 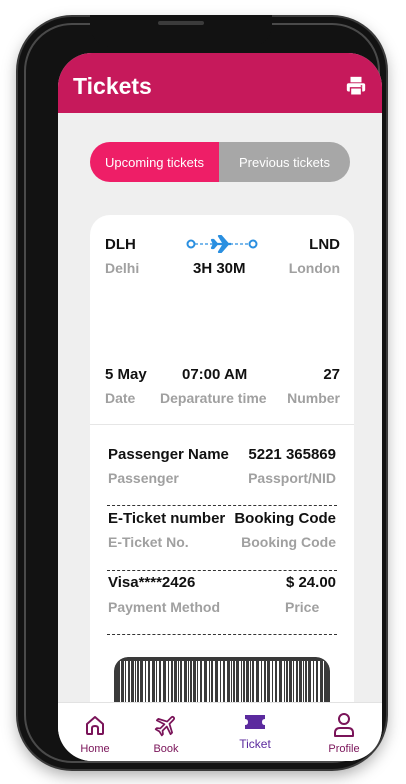 What do you see at coordinates (152, 582) in the screenshot?
I see `payment-method-value: Visa****2426` at bounding box center [152, 582].